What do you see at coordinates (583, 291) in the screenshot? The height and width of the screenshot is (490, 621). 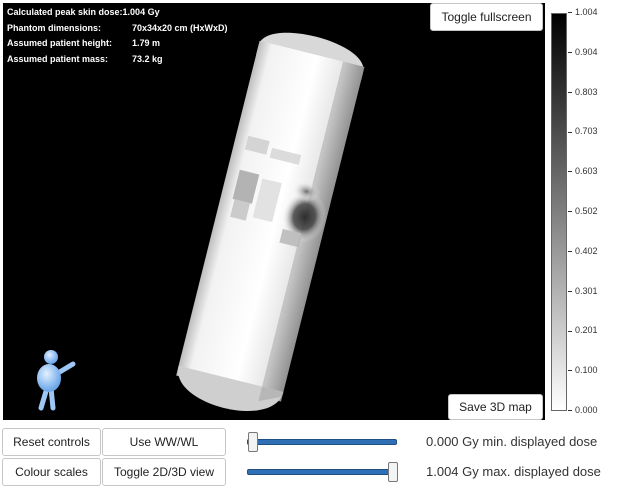 I see `colour-bar-tick-label: 0.301` at bounding box center [583, 291].